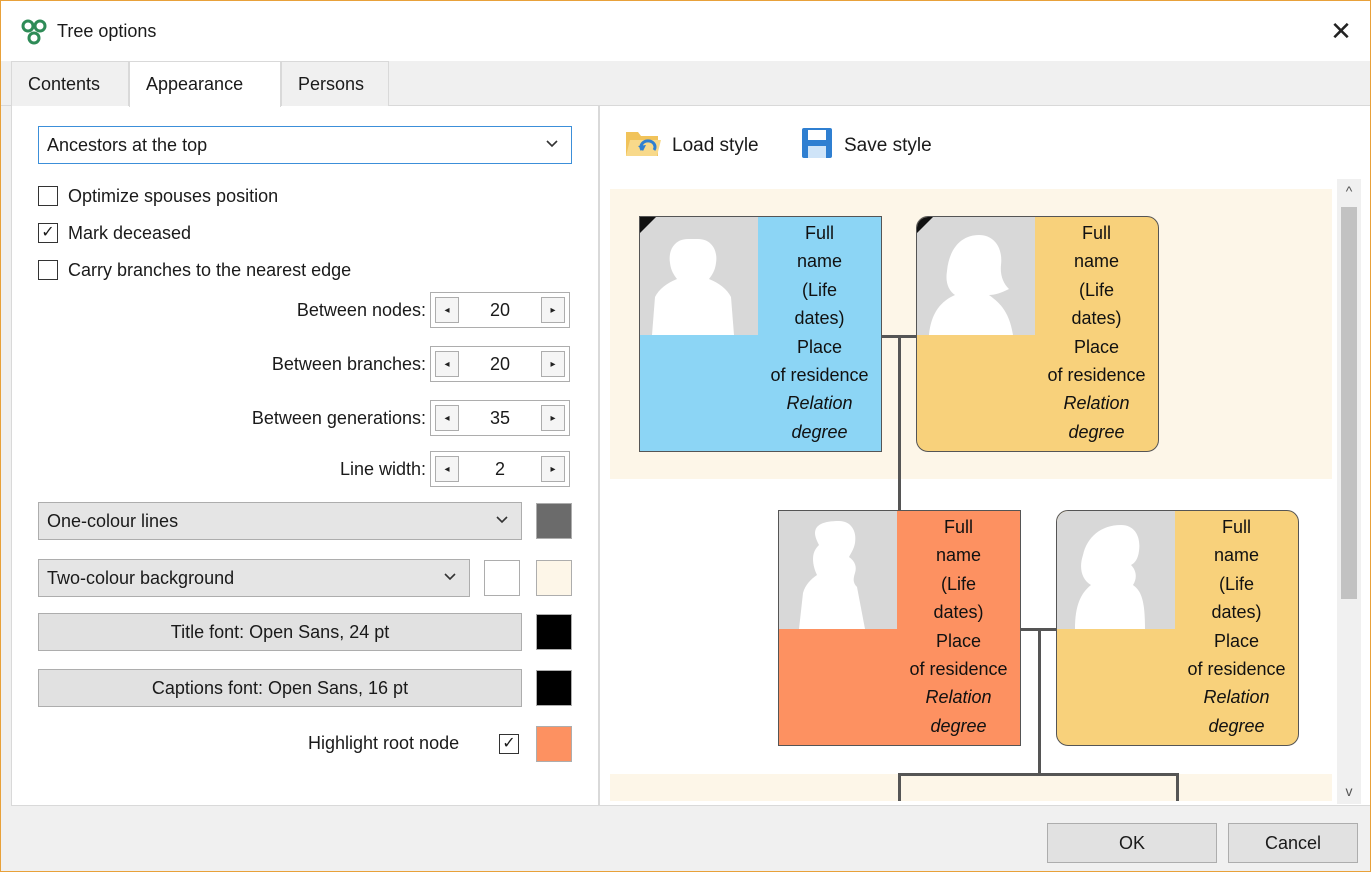 This screenshot has height=872, width=1371. I want to click on scroll-thumb, so click(1349, 403).